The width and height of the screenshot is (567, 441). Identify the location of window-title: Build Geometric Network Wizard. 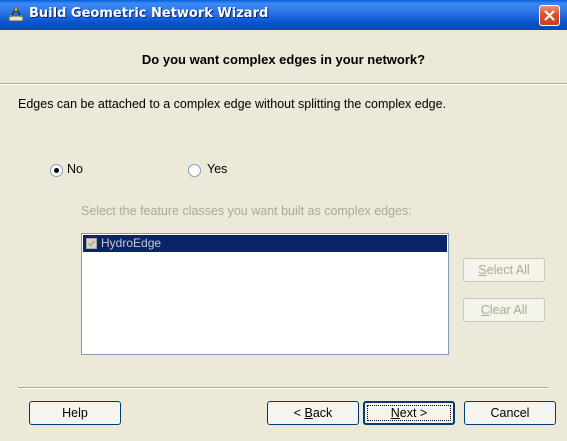
(149, 13).